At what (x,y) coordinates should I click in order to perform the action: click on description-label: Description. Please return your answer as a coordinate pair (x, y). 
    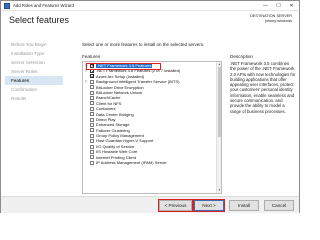
    Looking at the image, I should click on (241, 56).